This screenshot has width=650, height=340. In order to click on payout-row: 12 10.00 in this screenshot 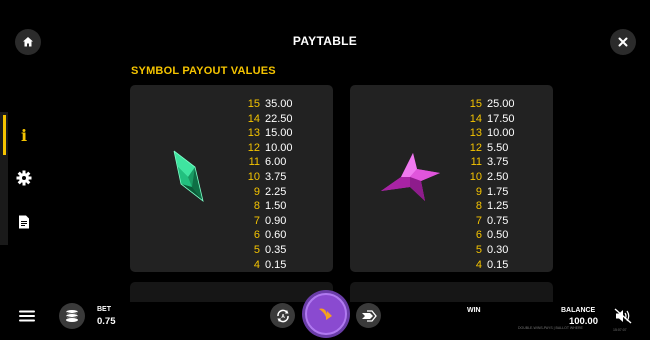, I will do `click(270, 147)`.